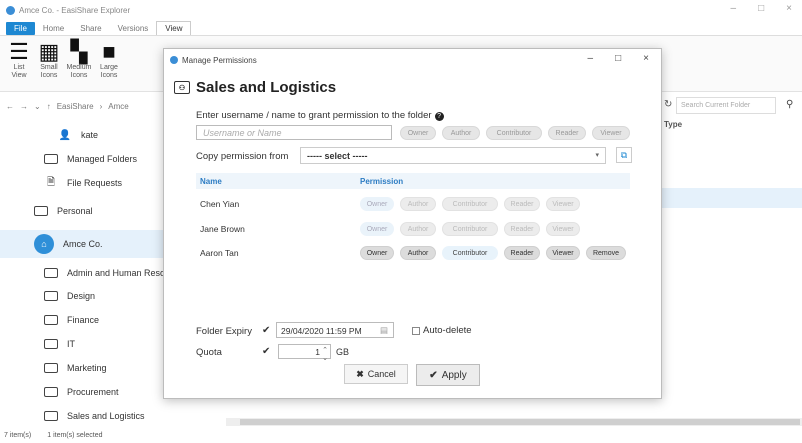 This screenshot has width=802, height=443. I want to click on username-input, so click(294, 132).